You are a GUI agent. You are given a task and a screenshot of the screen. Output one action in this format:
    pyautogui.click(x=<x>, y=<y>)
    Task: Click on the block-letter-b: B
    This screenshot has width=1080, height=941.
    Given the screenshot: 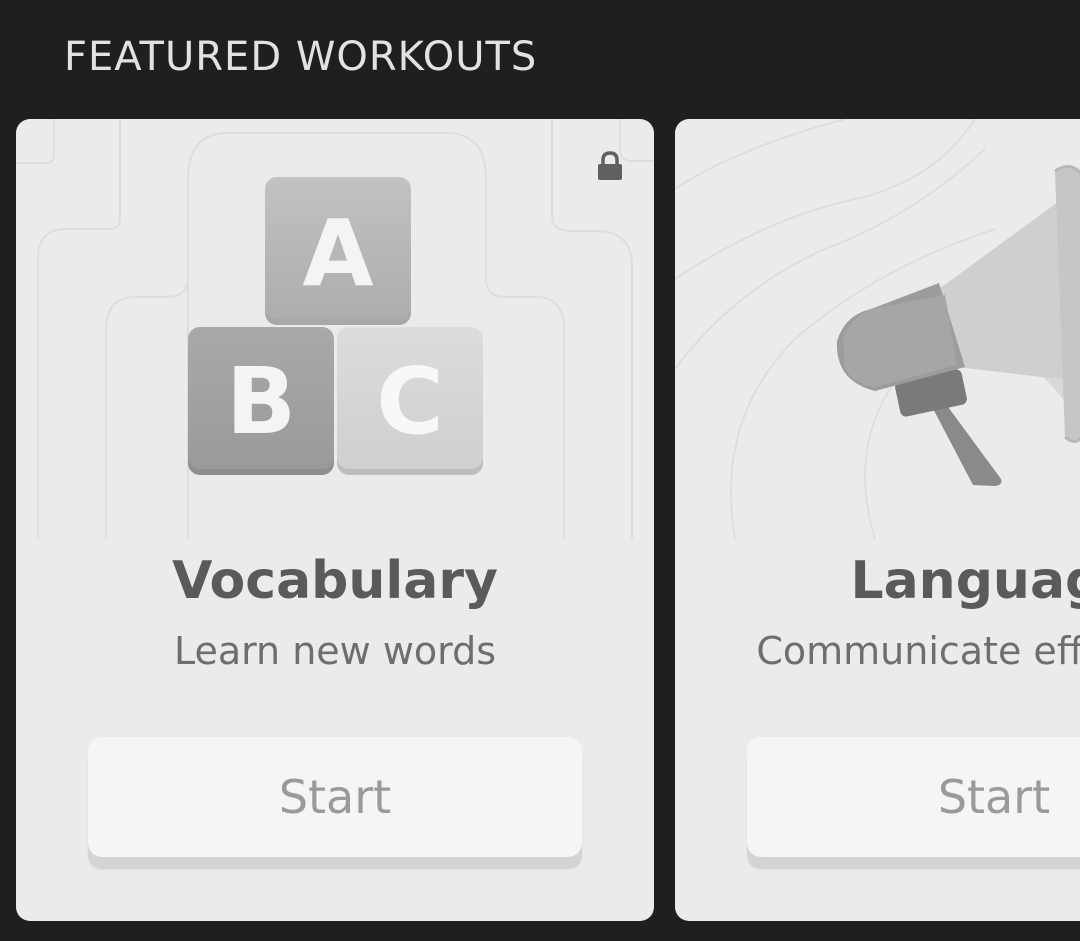 What is the action you would take?
    pyautogui.click(x=261, y=401)
    